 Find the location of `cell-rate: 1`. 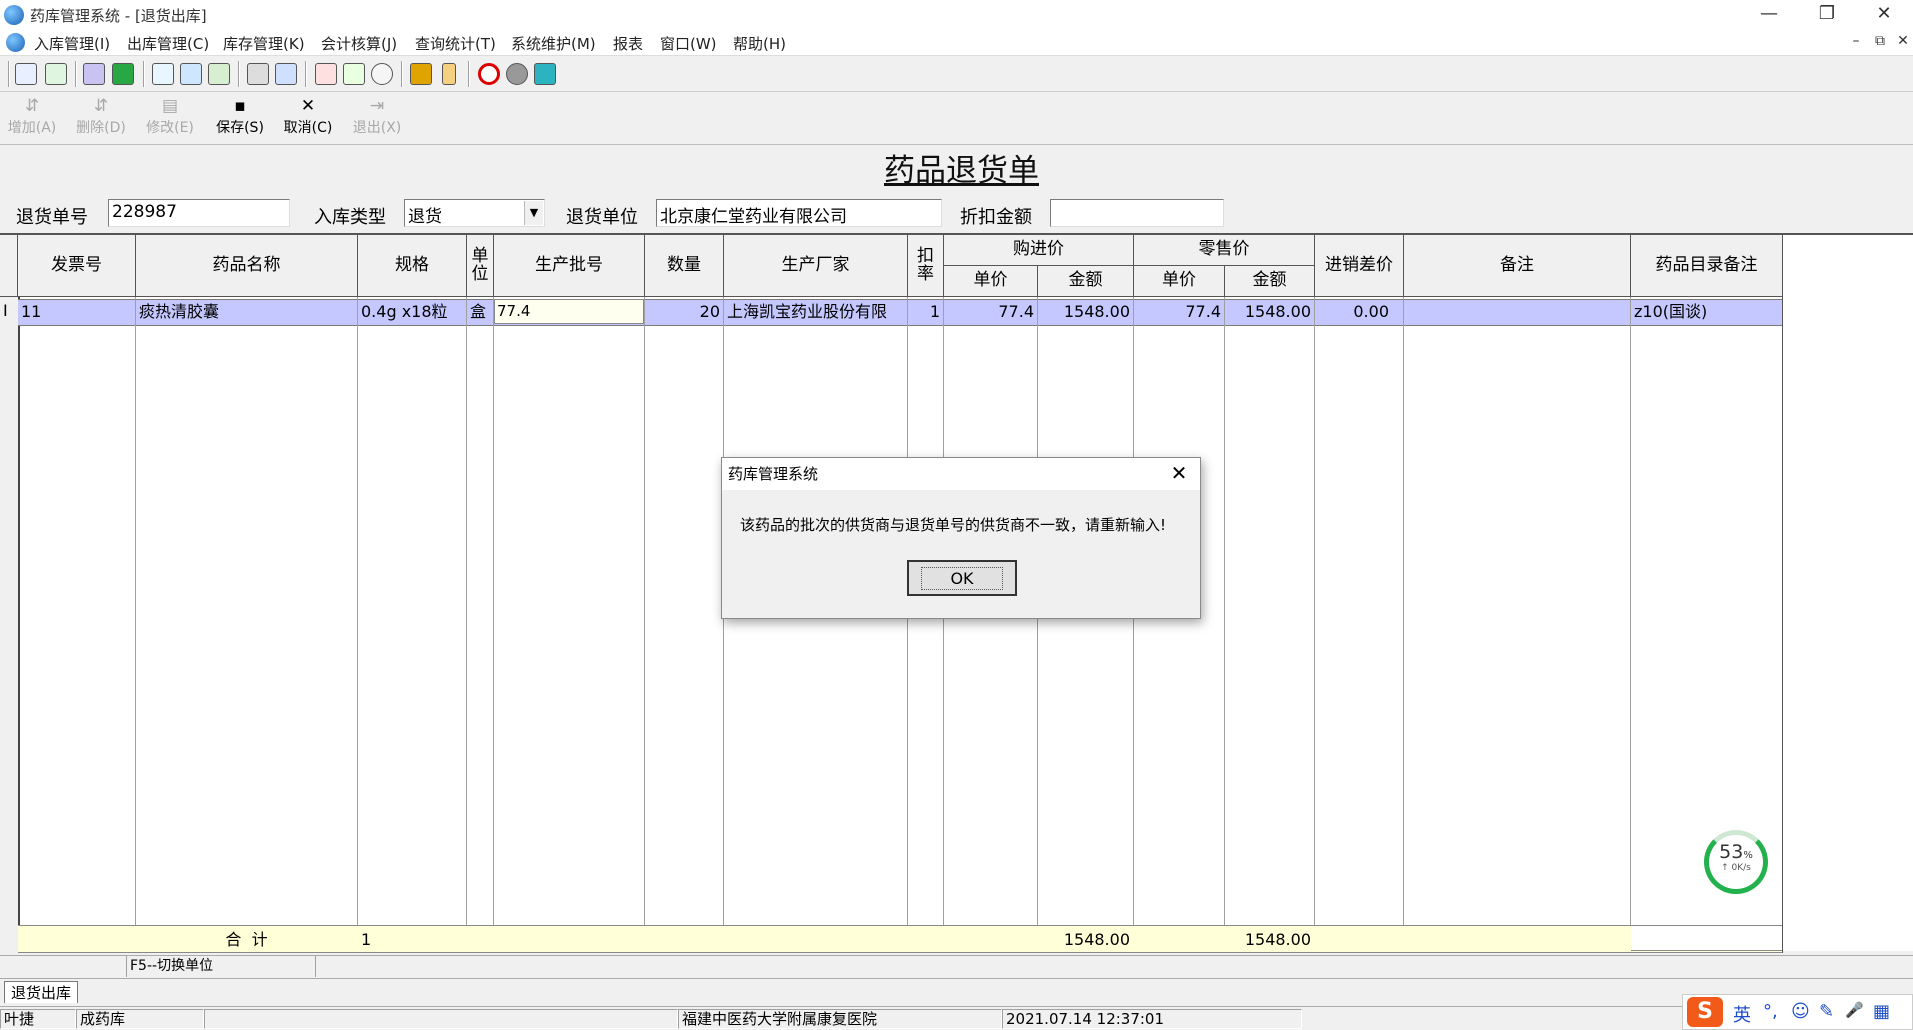

cell-rate: 1 is located at coordinates (925, 311).